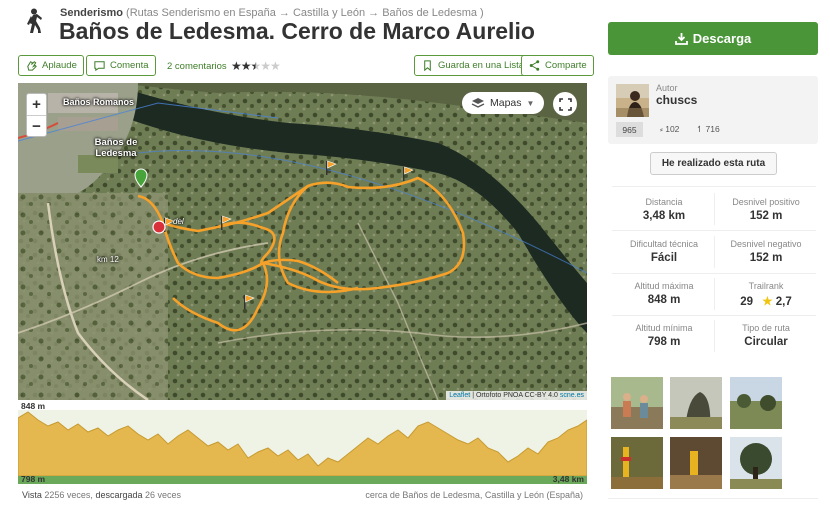 The image size is (830, 507). What do you see at coordinates (534, 65) in the screenshot?
I see `share-icon` at bounding box center [534, 65].